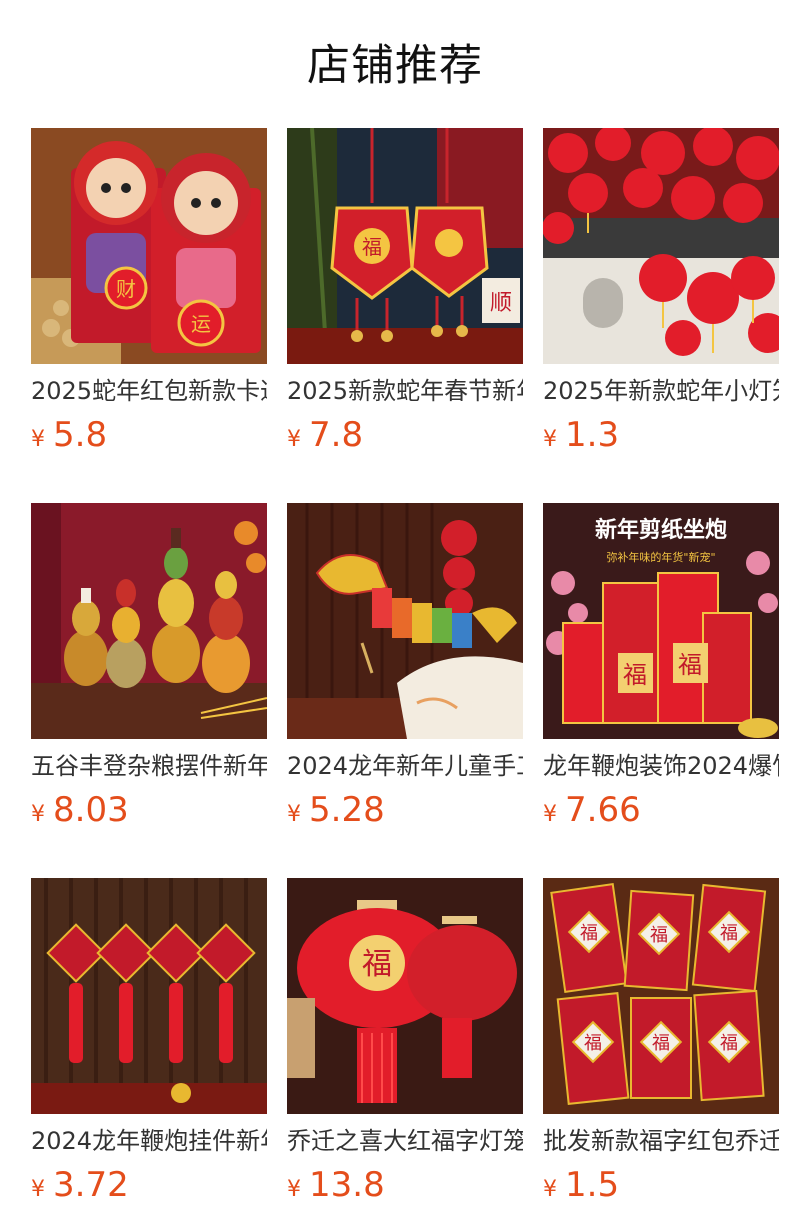 Image resolution: width=790 pixels, height=1232 pixels. What do you see at coordinates (592, 435) in the screenshot?
I see `price-value: 1.3` at bounding box center [592, 435].